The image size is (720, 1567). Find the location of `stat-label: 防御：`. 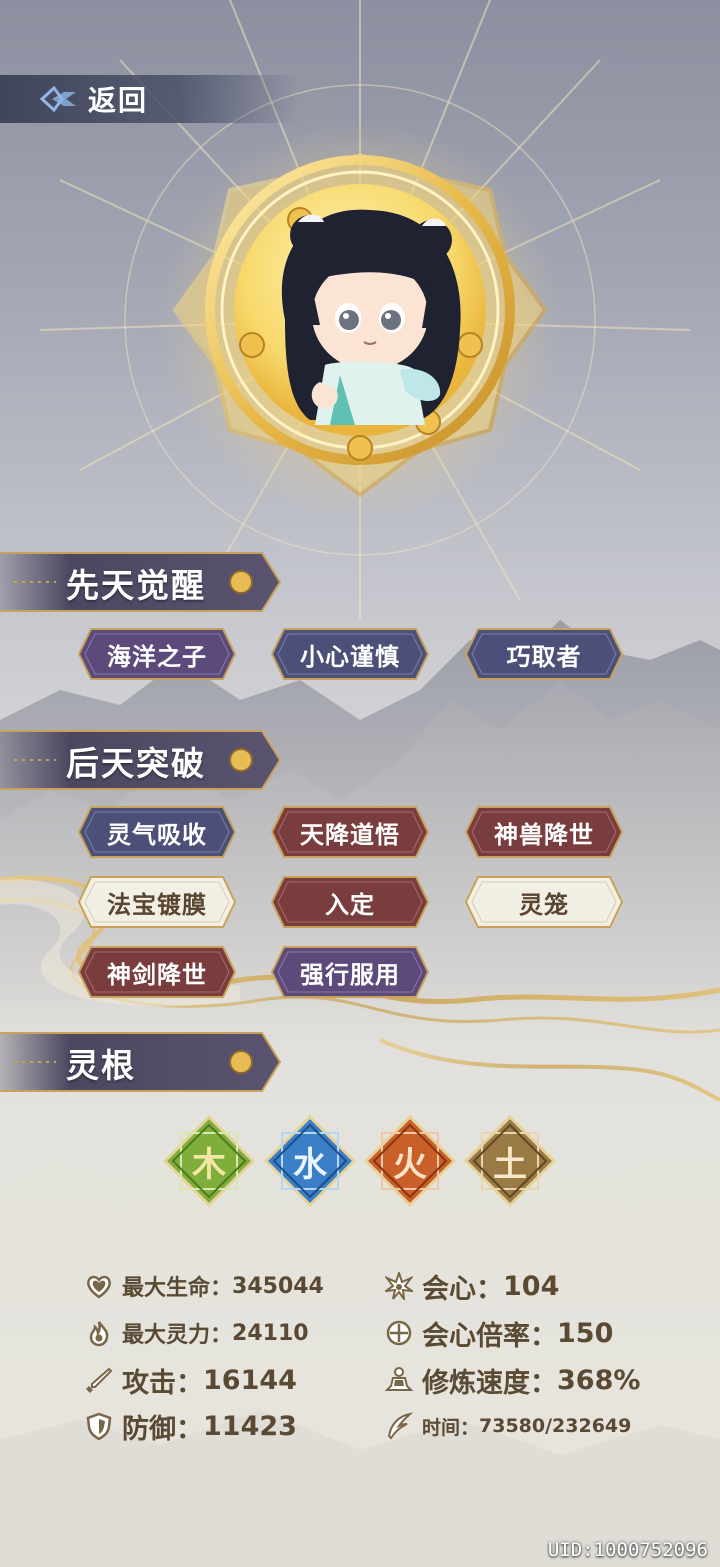

stat-label: 防御： is located at coordinates (162, 1429).